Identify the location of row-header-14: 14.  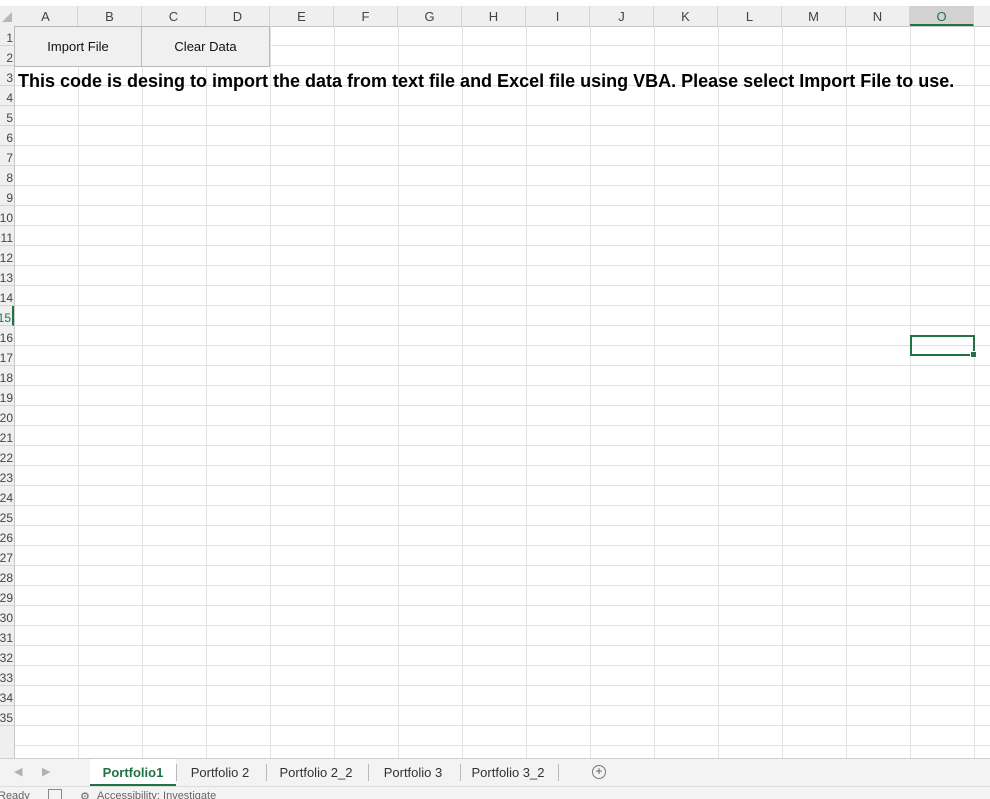
(7, 296).